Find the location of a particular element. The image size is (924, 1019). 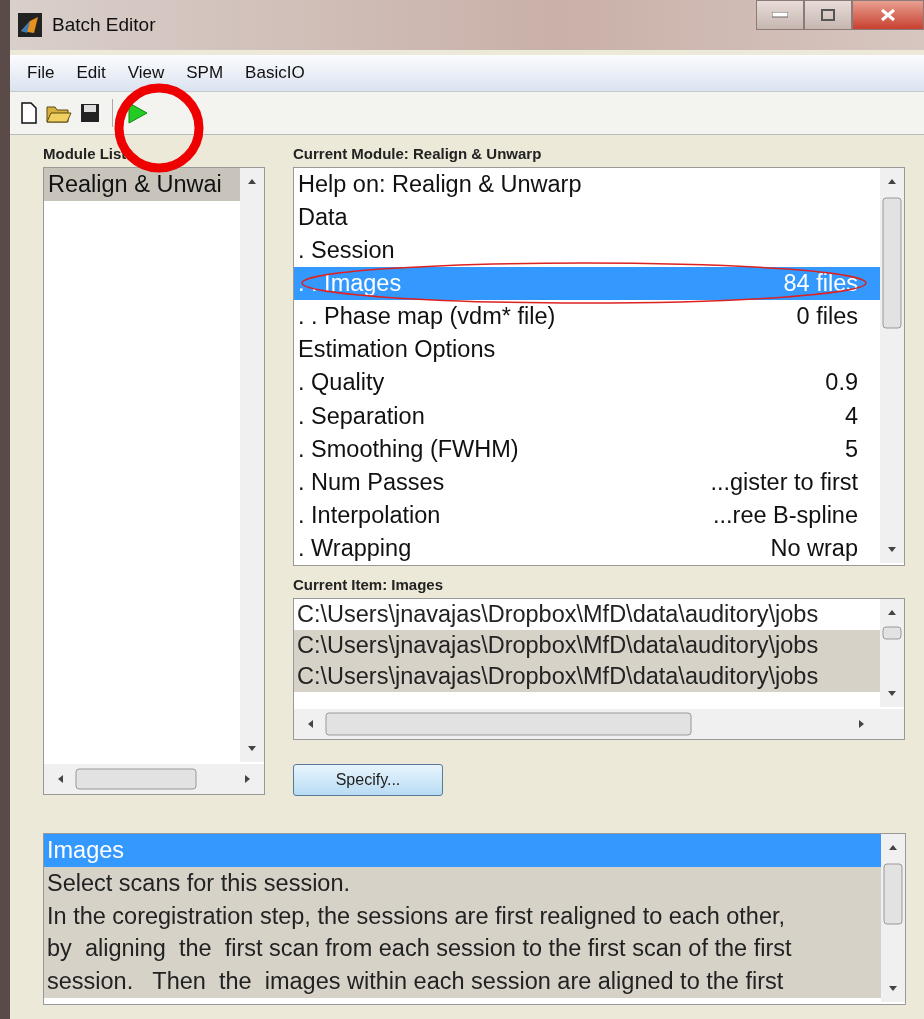

minimize-button is located at coordinates (780, 15).